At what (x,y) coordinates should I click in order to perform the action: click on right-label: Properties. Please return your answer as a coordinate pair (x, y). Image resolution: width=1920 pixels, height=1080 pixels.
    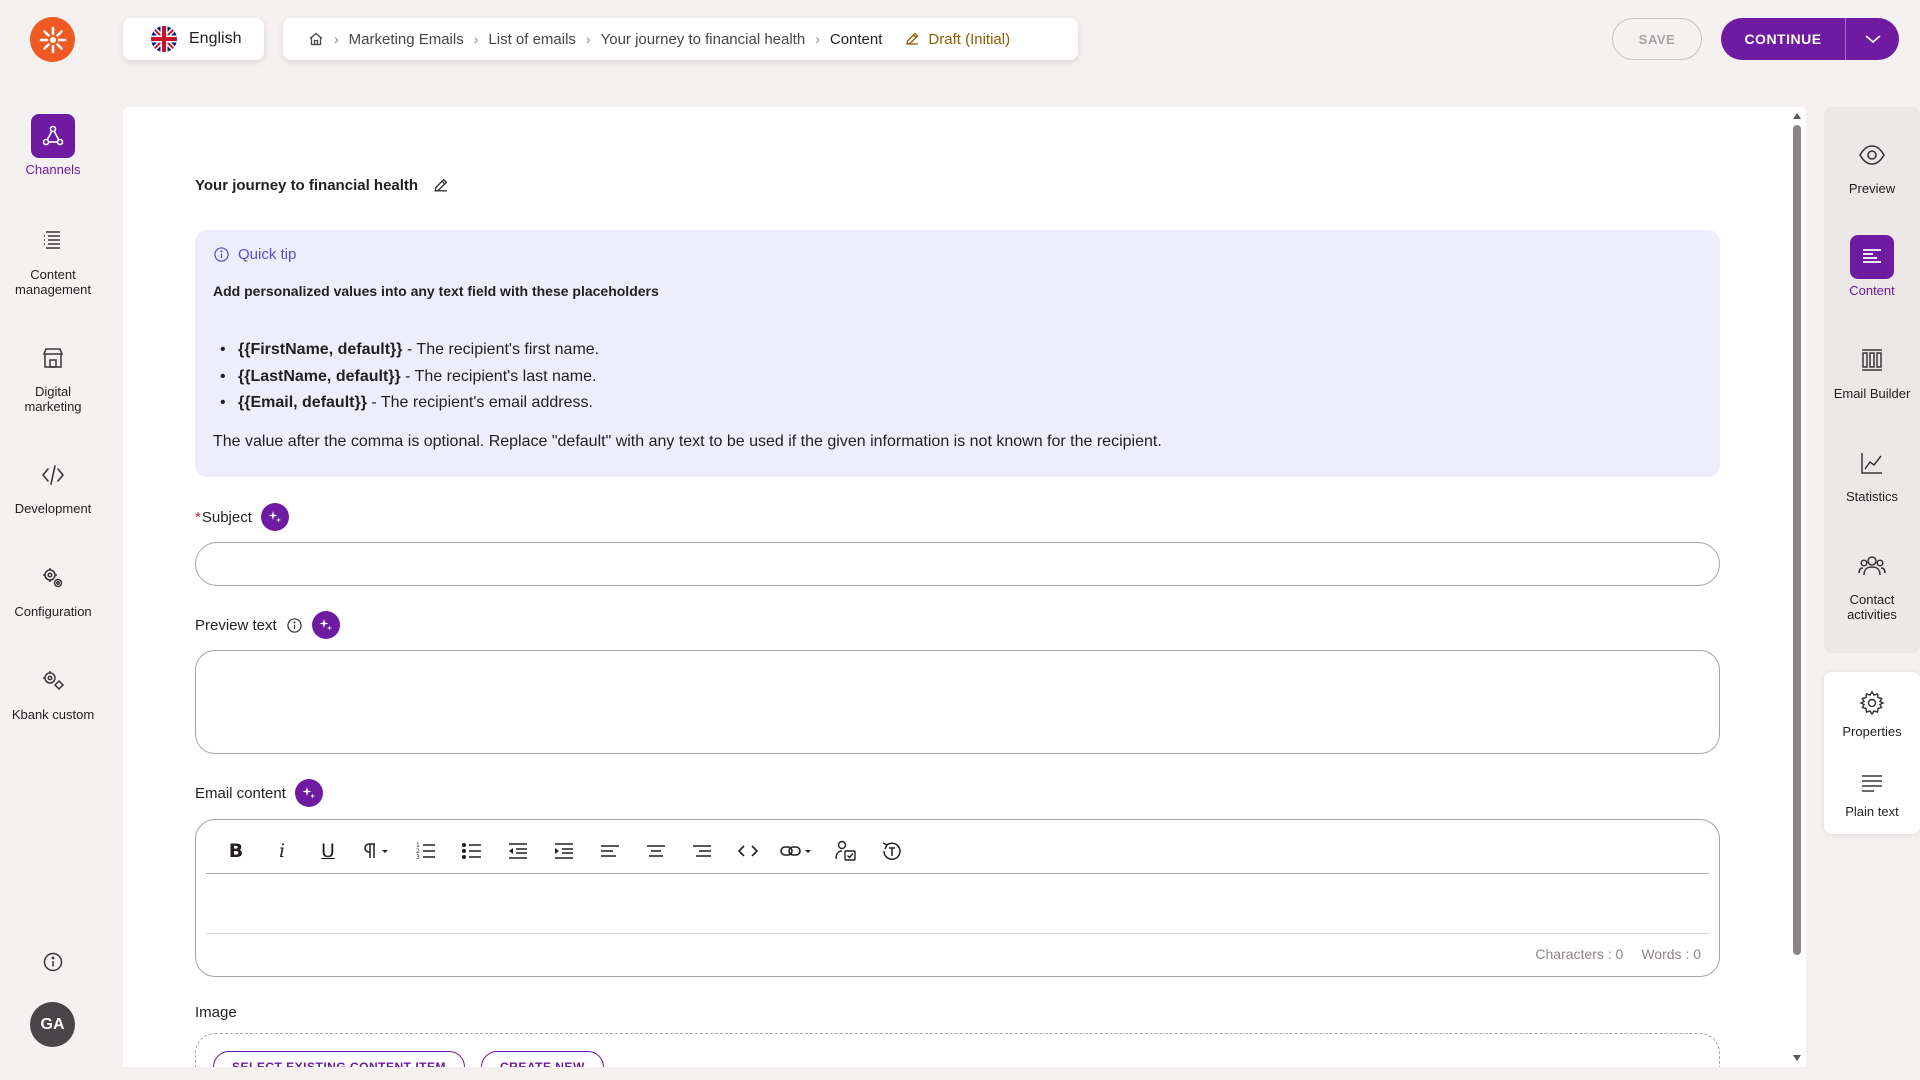
    Looking at the image, I should click on (1872, 731).